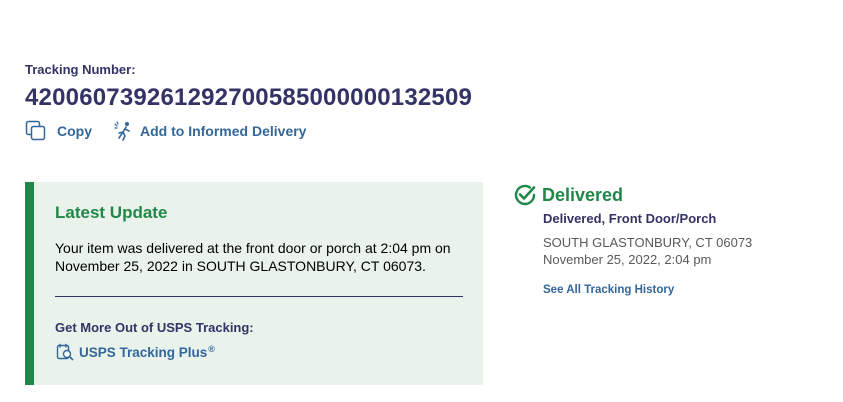  I want to click on divider, so click(259, 296).